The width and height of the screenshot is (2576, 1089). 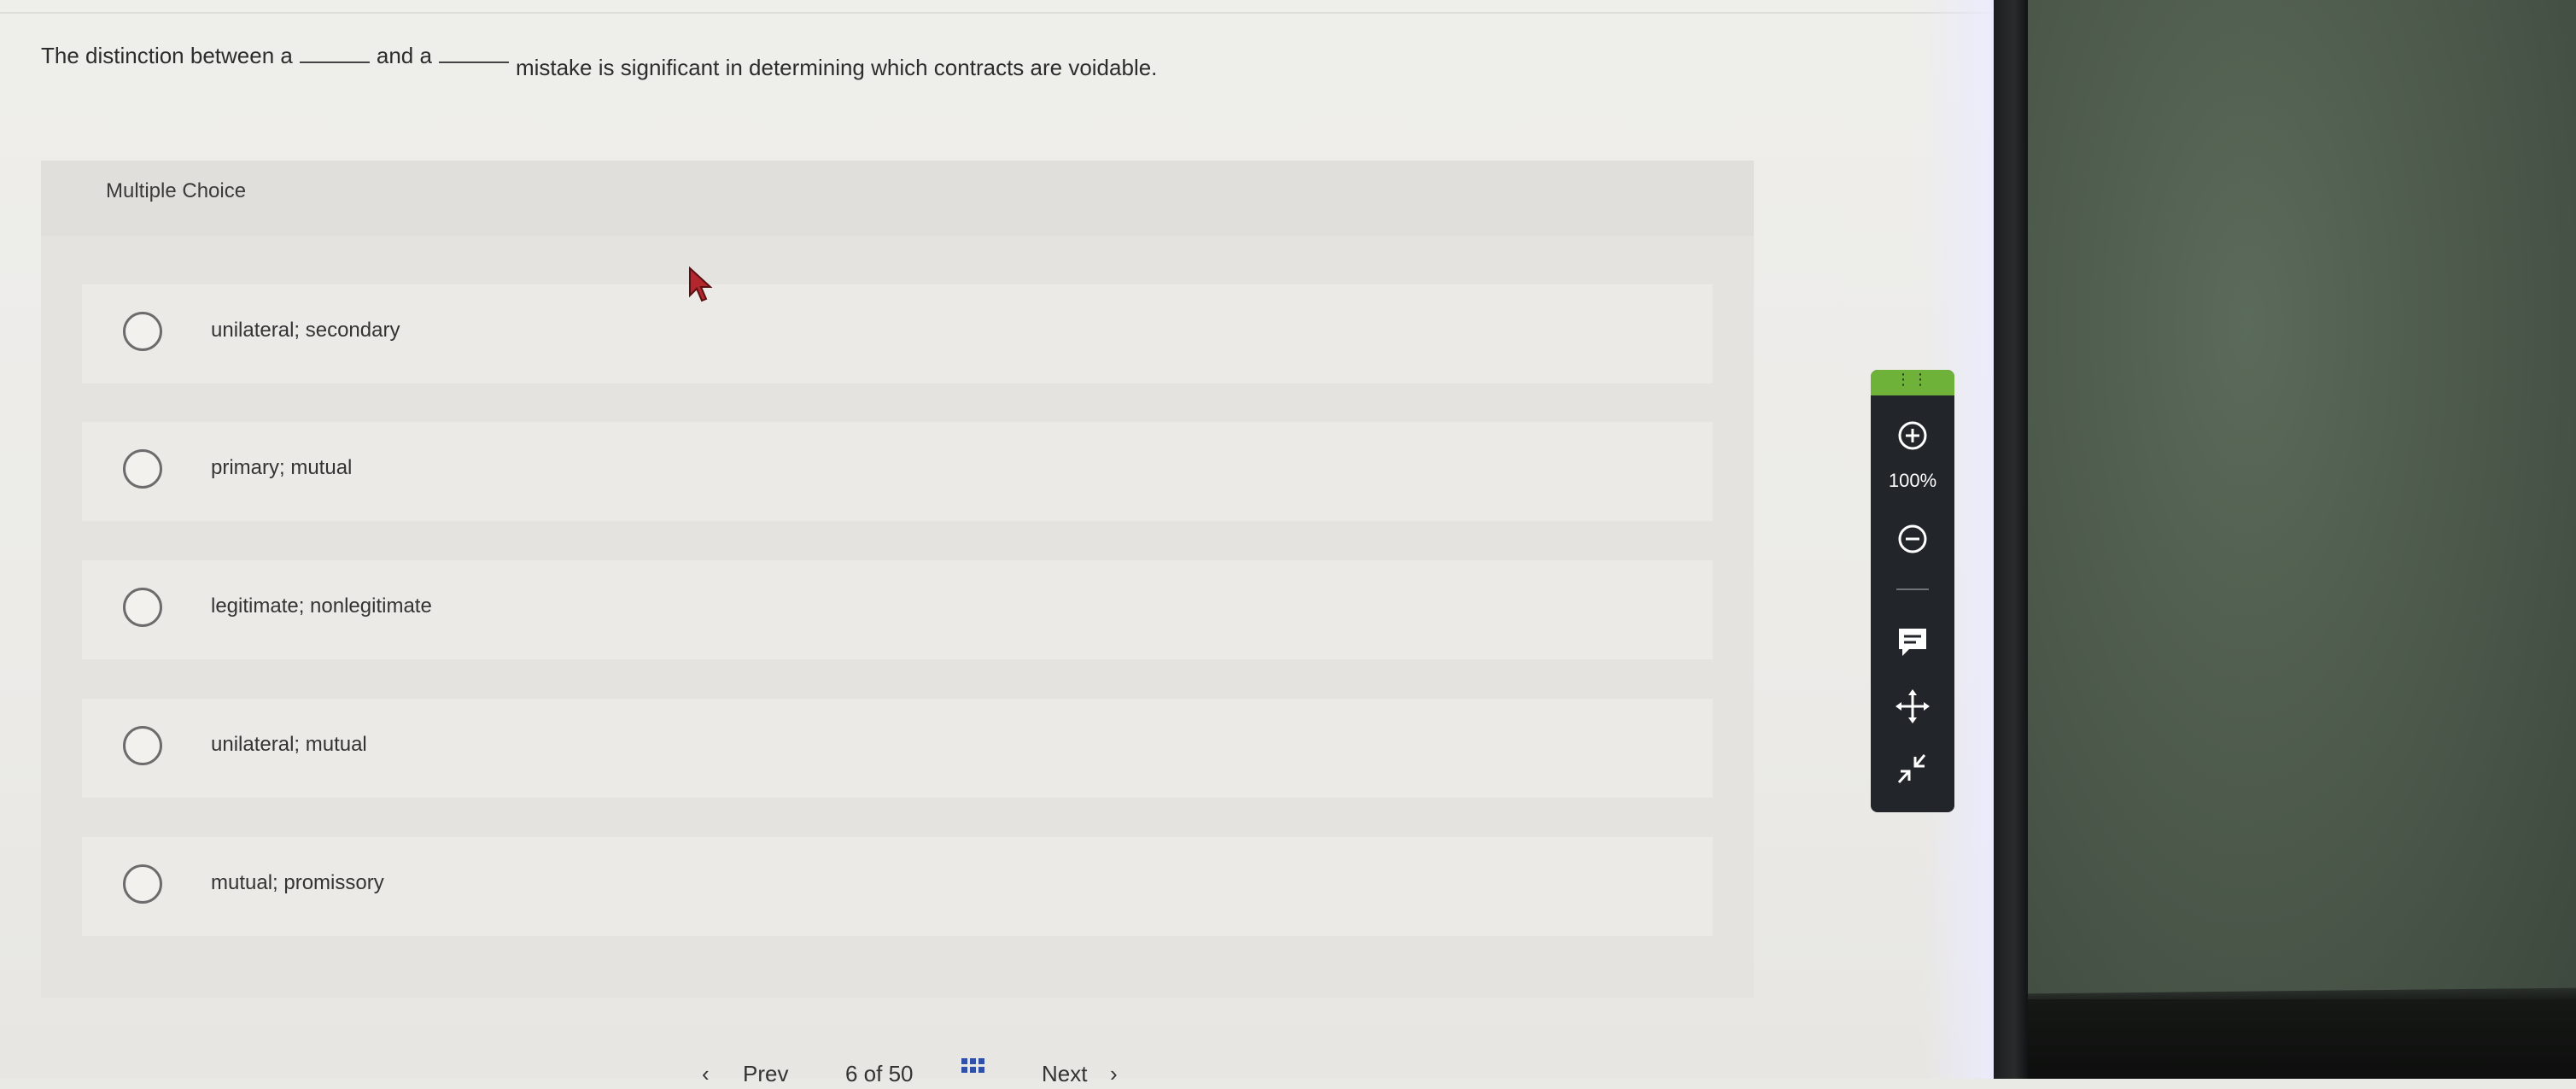 I want to click on option-label: primary; mutual, so click(x=282, y=467).